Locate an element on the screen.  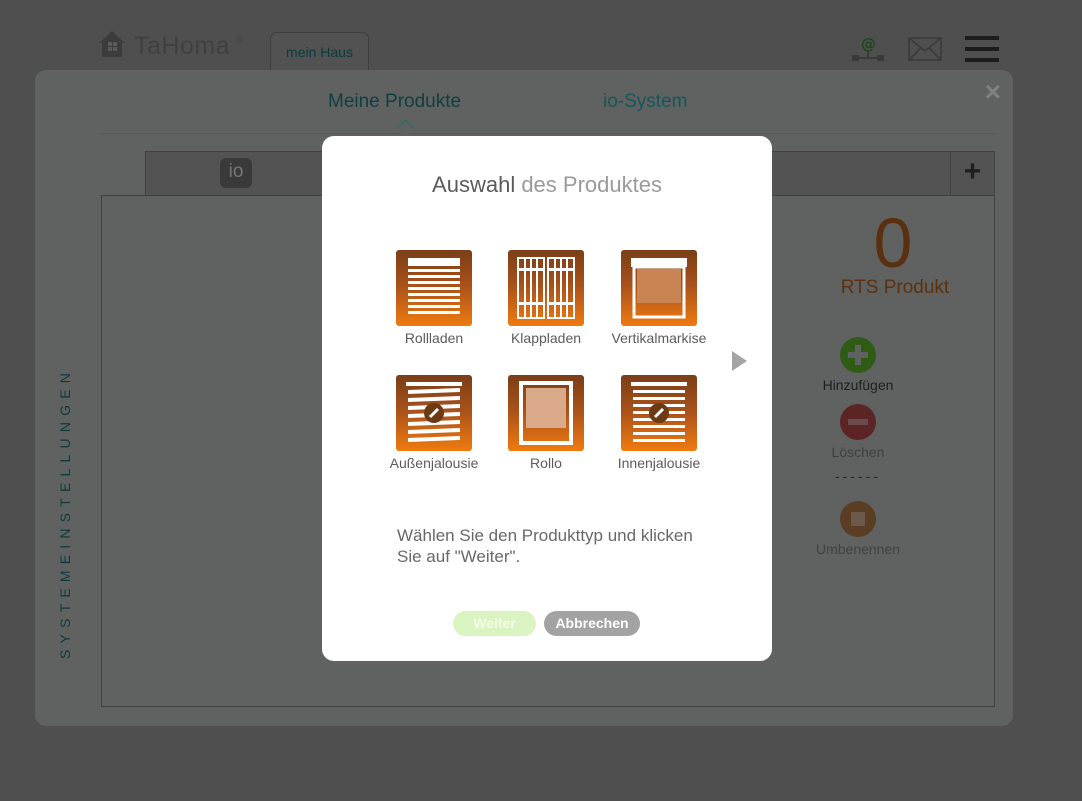
product-option-innenjalousie: Innenjalousie is located at coordinates (659, 423).